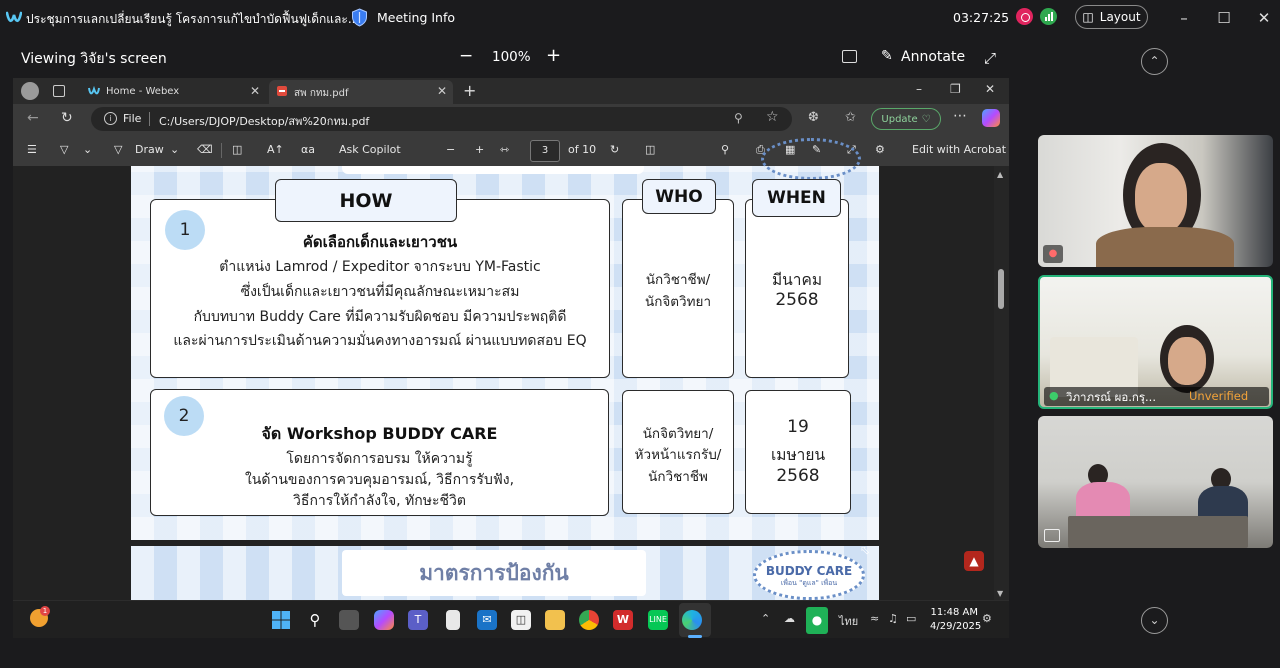  What do you see at coordinates (418, 620) in the screenshot?
I see `teams-icon: T` at bounding box center [418, 620].